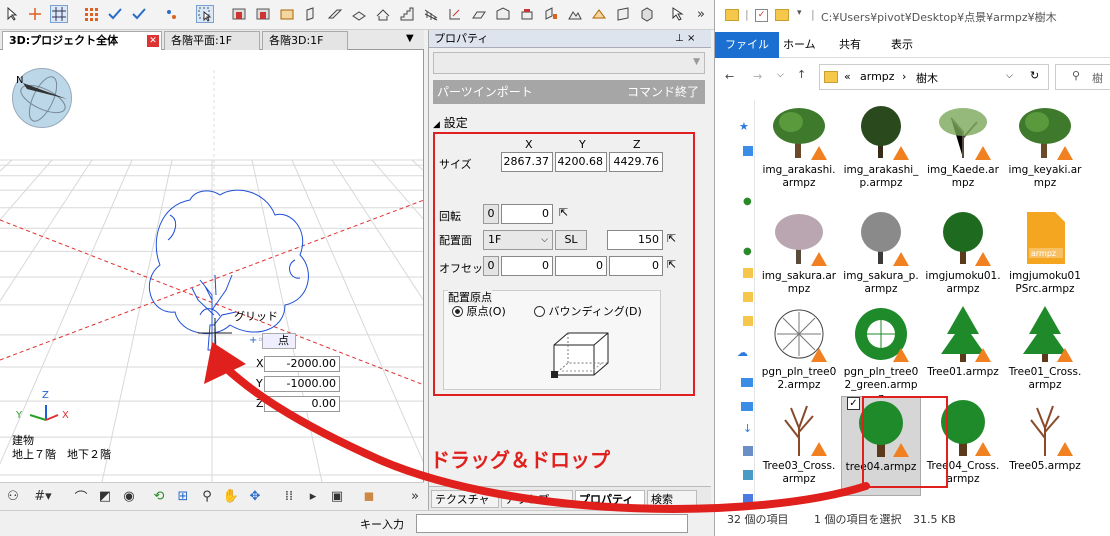  What do you see at coordinates (231, 496) in the screenshot?
I see `pan-hand-icon: ✋` at bounding box center [231, 496].